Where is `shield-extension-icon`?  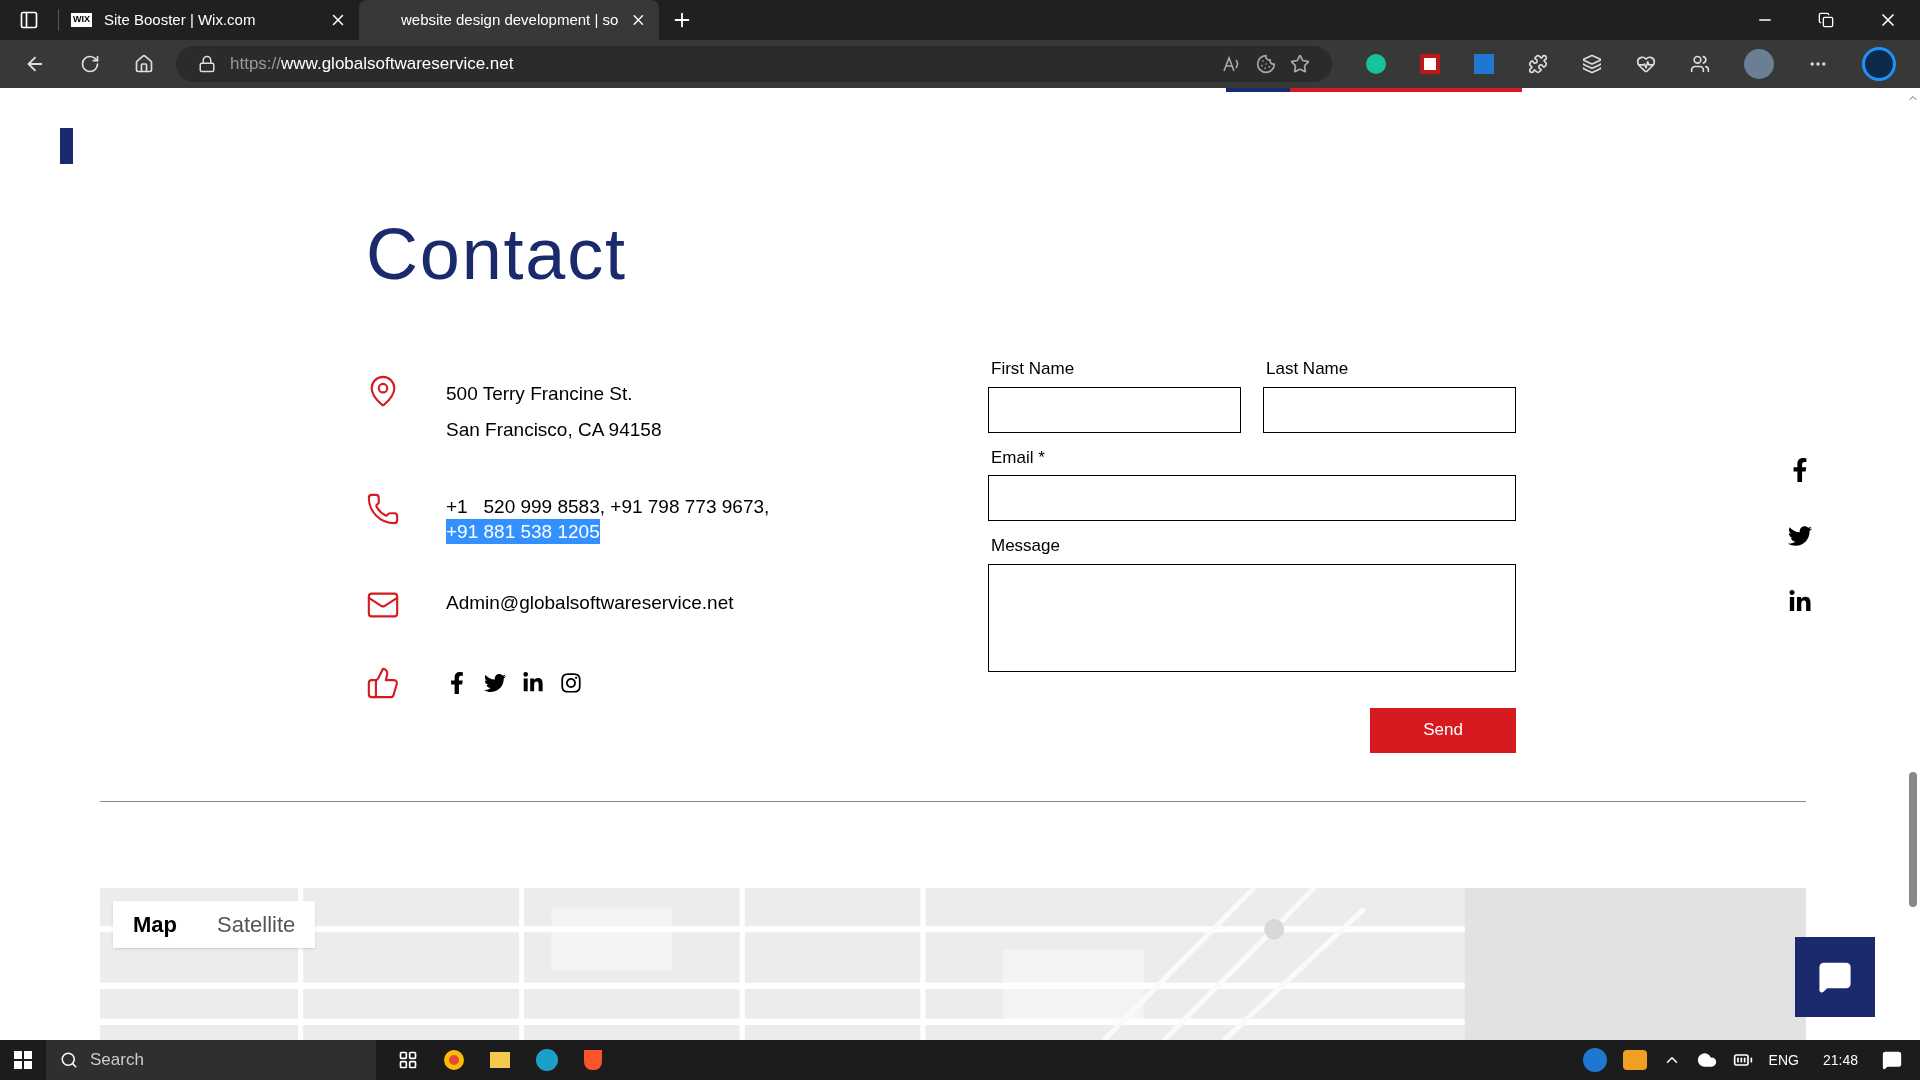
shield-extension-icon is located at coordinates (1430, 64).